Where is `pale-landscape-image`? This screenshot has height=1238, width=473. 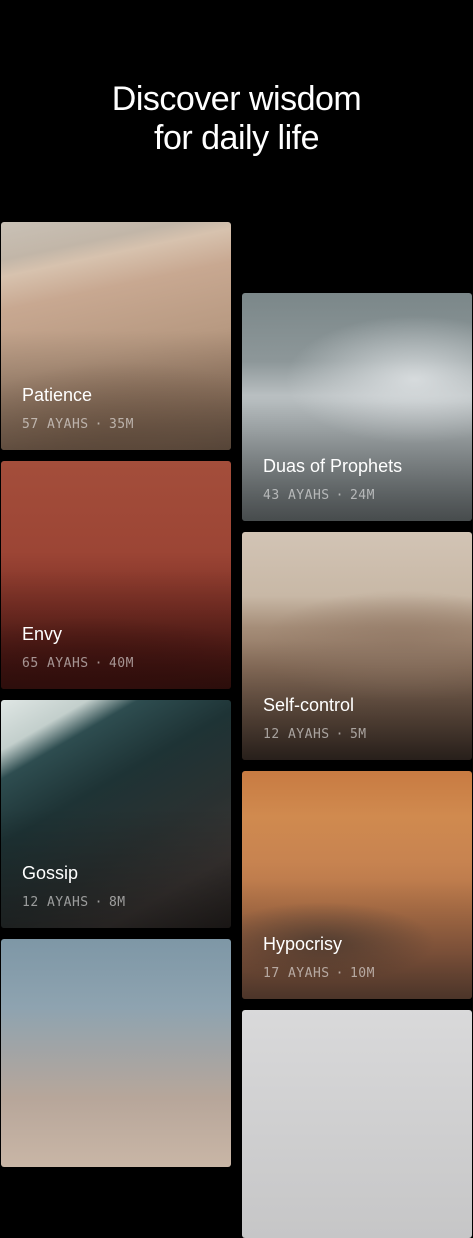 pale-landscape-image is located at coordinates (357, 1124).